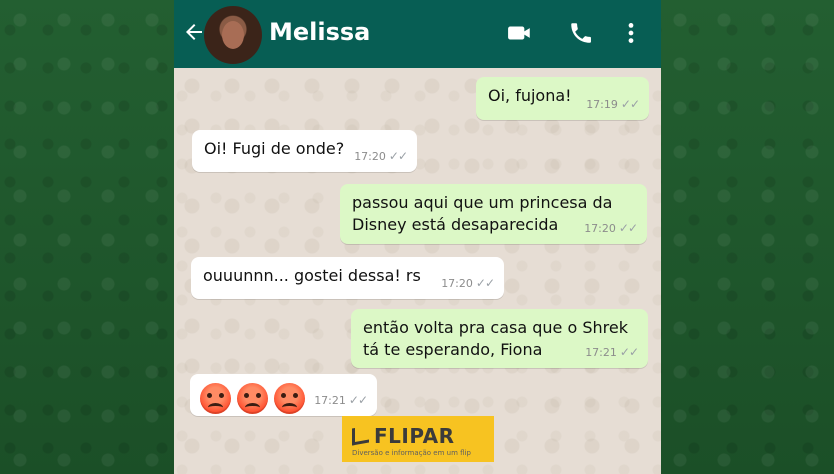  I want to click on flipar-logo-text: FLIPAR, so click(414, 436).